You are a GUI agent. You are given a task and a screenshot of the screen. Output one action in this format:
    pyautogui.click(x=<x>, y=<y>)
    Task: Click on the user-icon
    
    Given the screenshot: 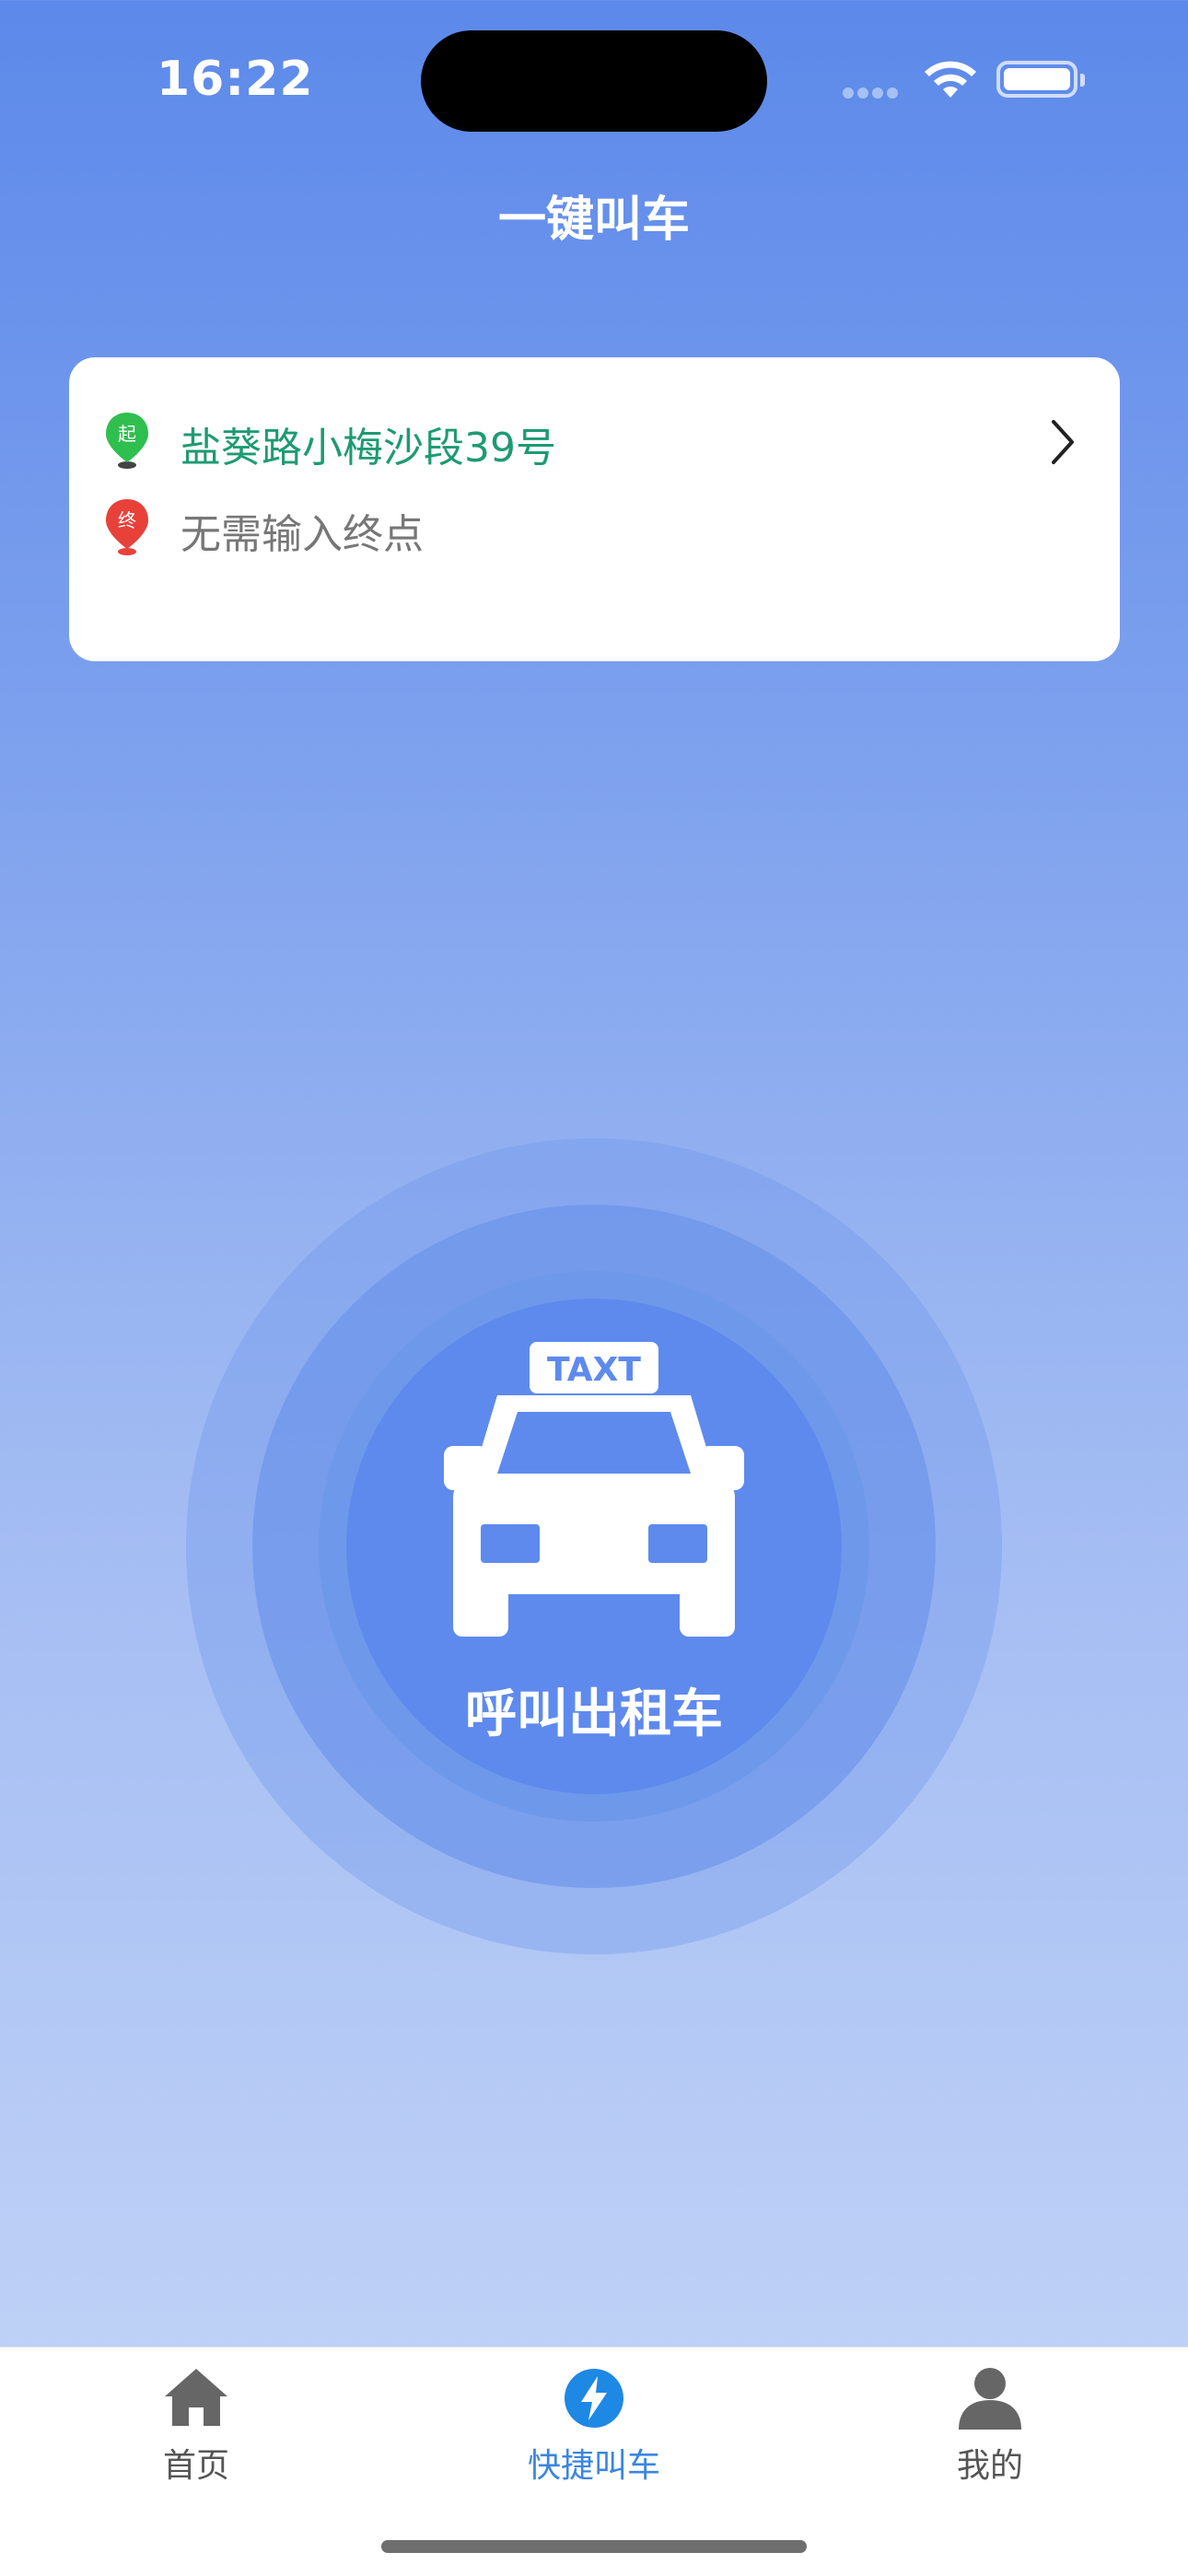 What is the action you would take?
    pyautogui.click(x=990, y=2399)
    